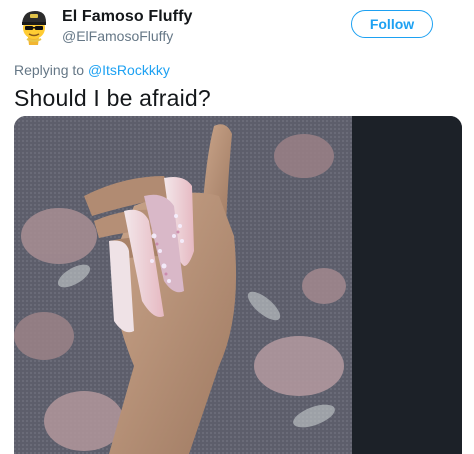 This screenshot has height=454, width=474. What do you see at coordinates (392, 24) in the screenshot?
I see `follow-button: Follow` at bounding box center [392, 24].